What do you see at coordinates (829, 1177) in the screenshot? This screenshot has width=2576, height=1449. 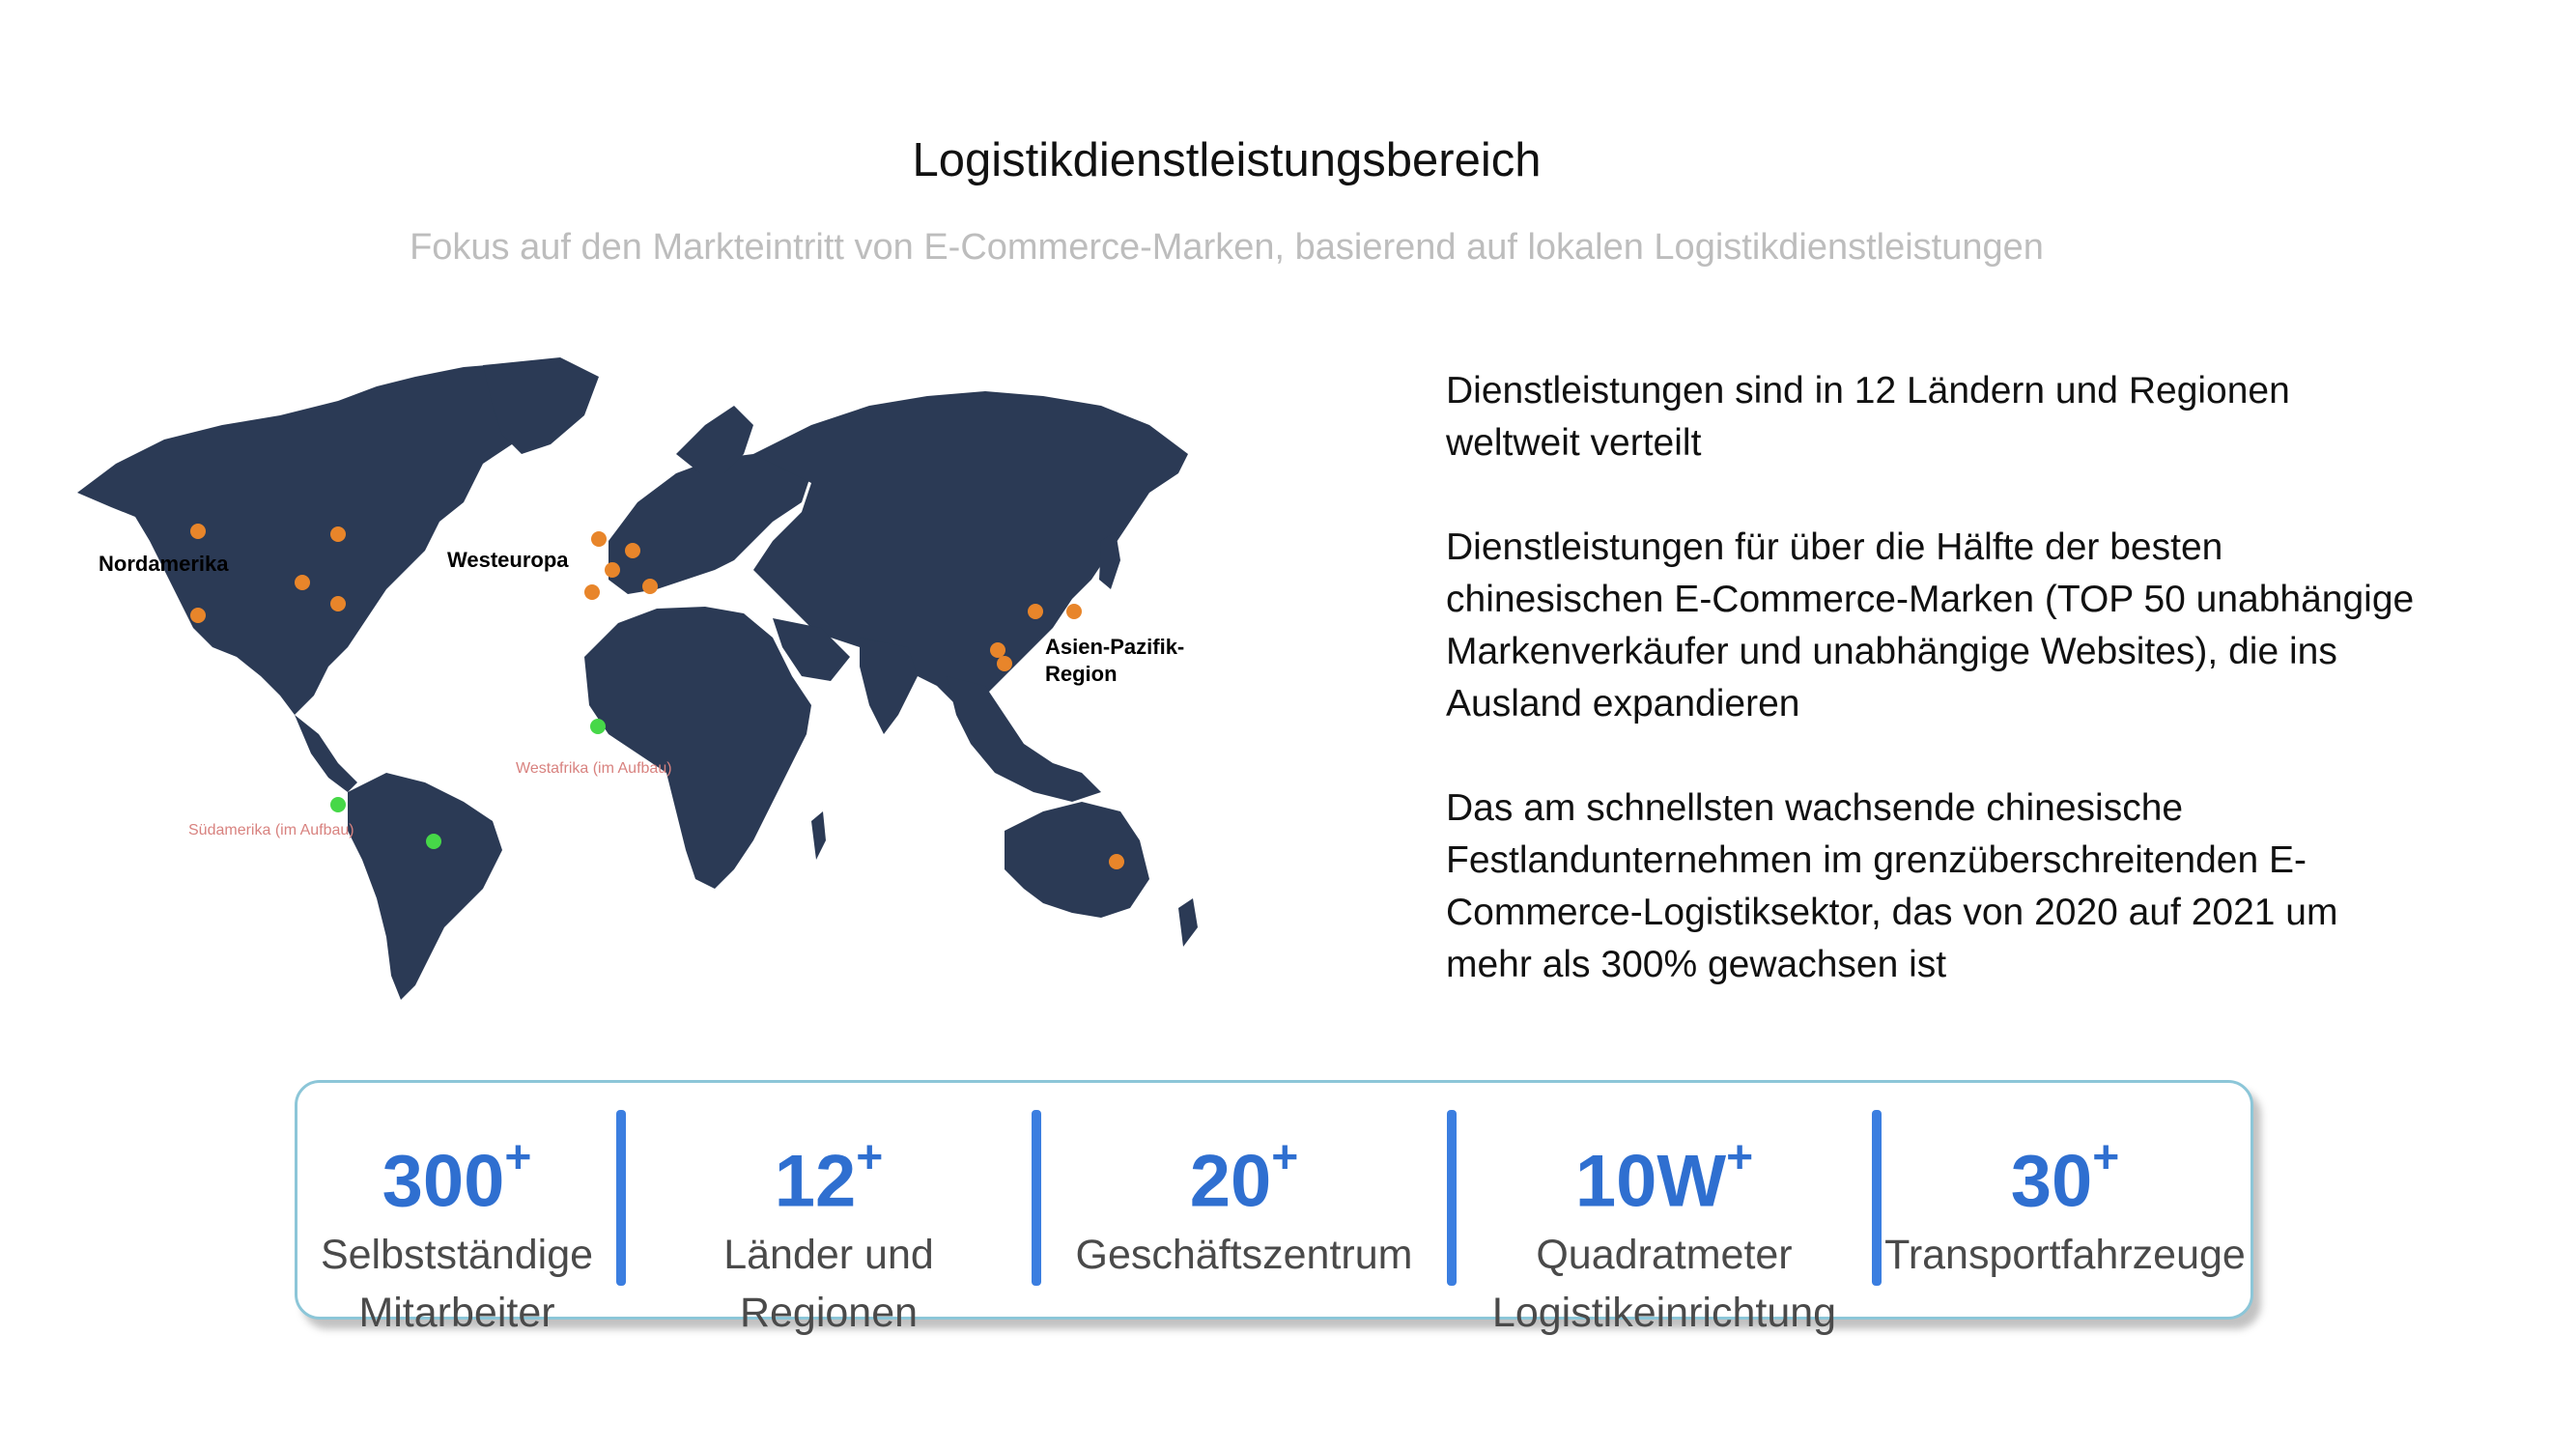 I see `stat-value: 12+` at bounding box center [829, 1177].